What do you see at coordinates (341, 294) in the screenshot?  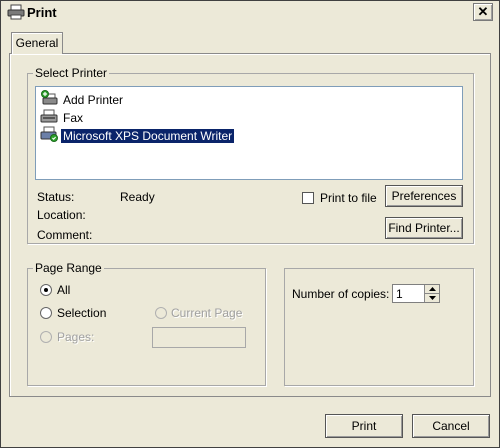 I see `copies-label: Number of copies:` at bounding box center [341, 294].